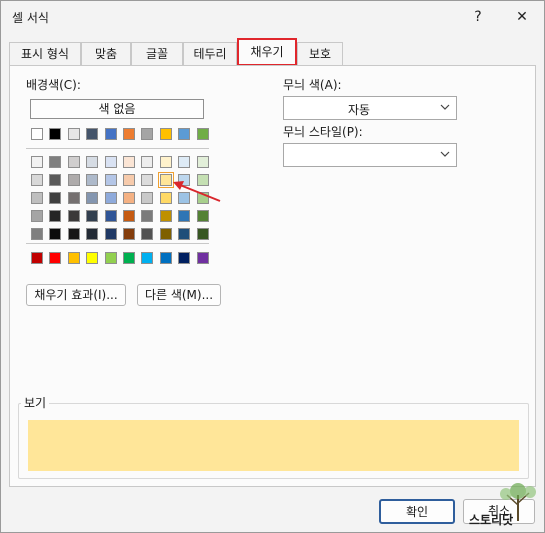 This screenshot has width=545, height=533. What do you see at coordinates (267, 52) in the screenshot?
I see `tab-fill: 채우기` at bounding box center [267, 52].